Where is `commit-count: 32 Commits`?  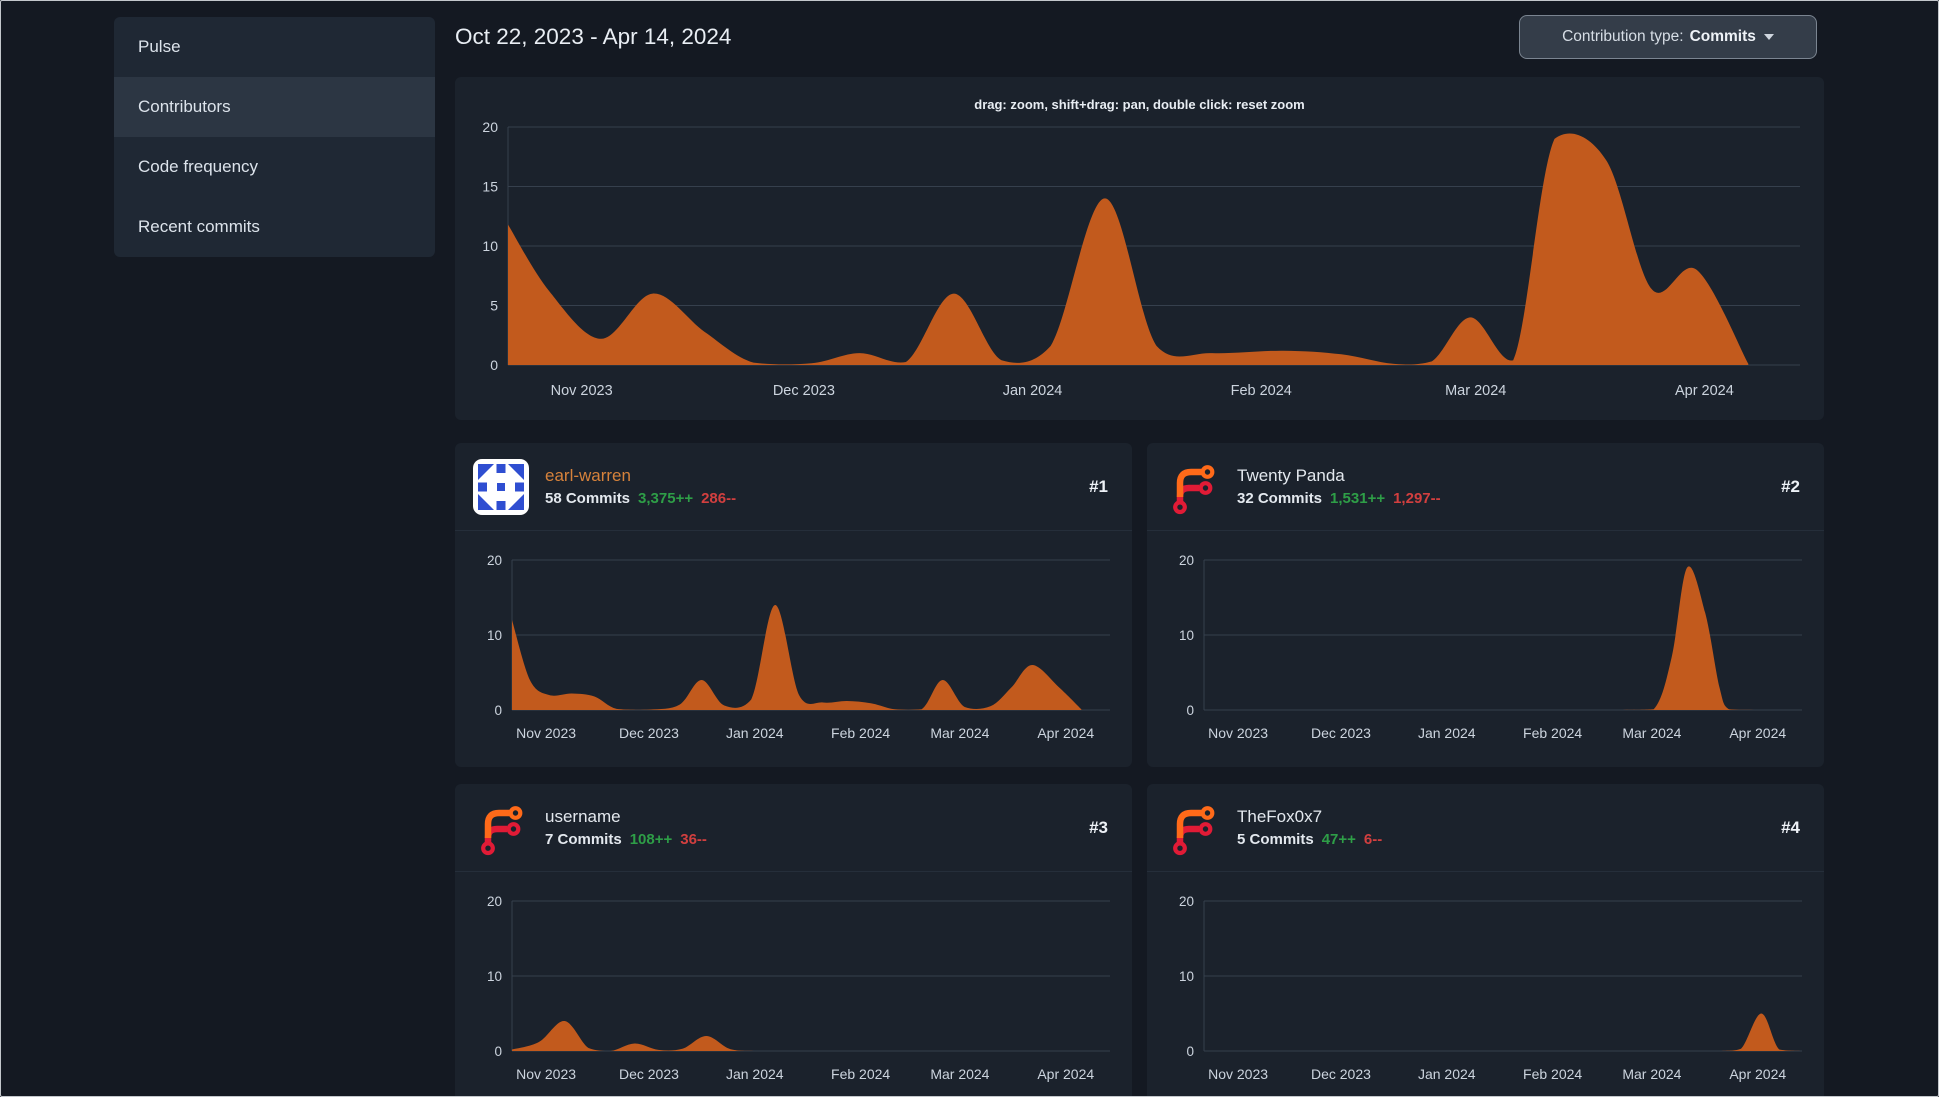 commit-count: 32 Commits is located at coordinates (1280, 498).